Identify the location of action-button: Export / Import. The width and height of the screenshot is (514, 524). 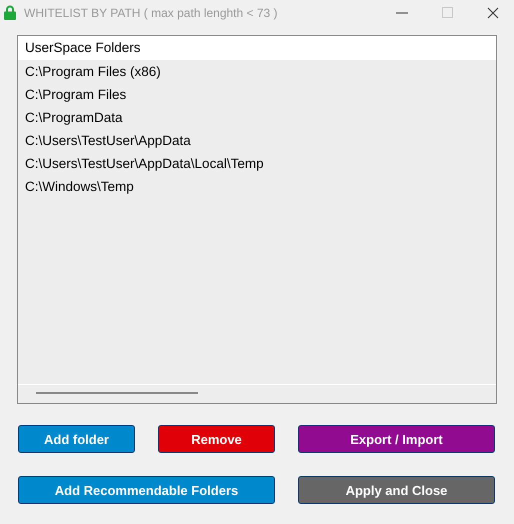
(396, 439).